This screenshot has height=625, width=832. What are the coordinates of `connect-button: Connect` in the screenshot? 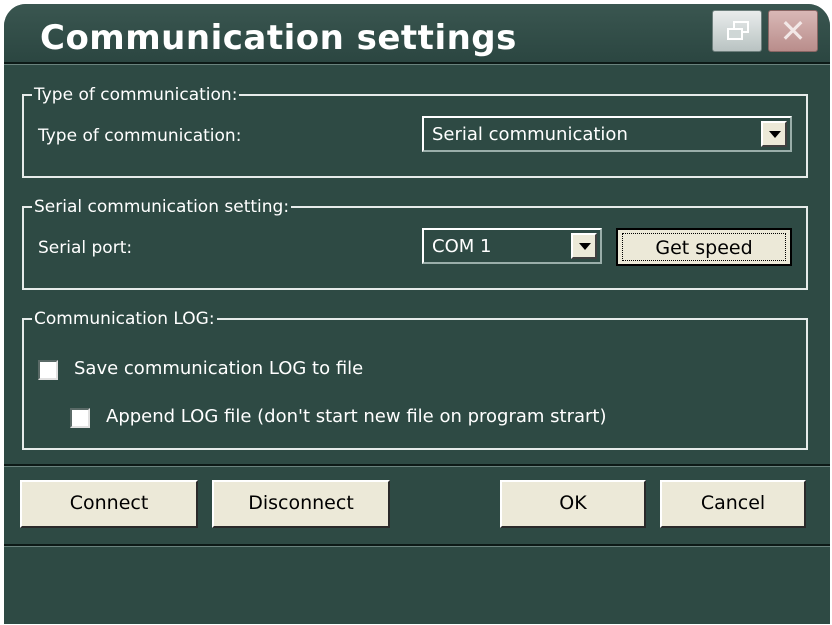 It's located at (109, 504).